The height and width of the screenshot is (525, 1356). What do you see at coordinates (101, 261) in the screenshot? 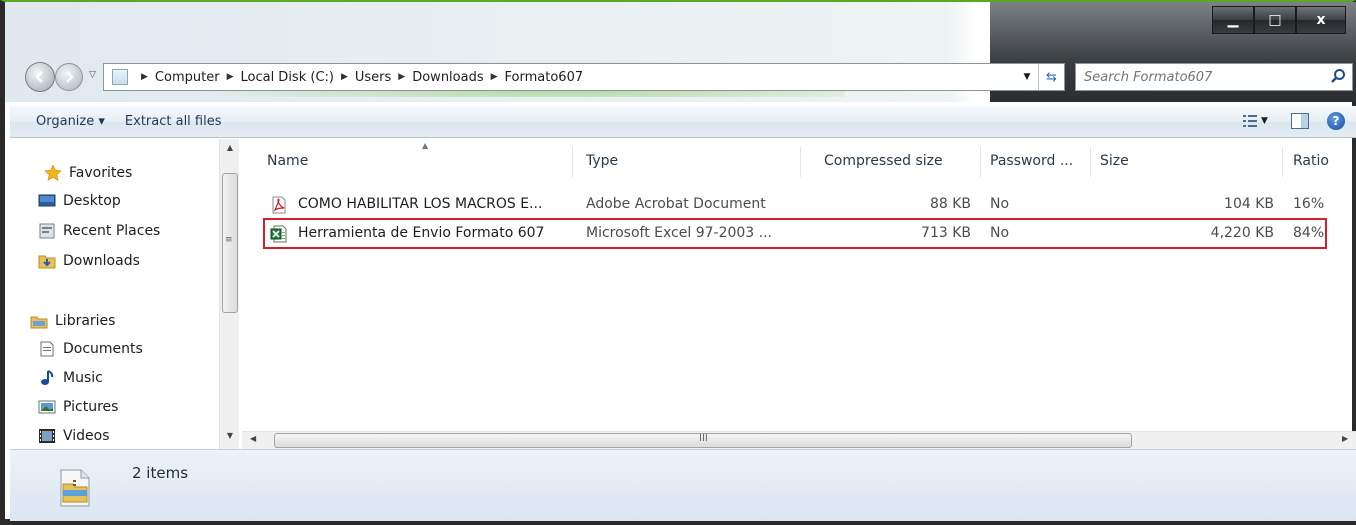
I see `sidebar-item-label: Downloads` at bounding box center [101, 261].